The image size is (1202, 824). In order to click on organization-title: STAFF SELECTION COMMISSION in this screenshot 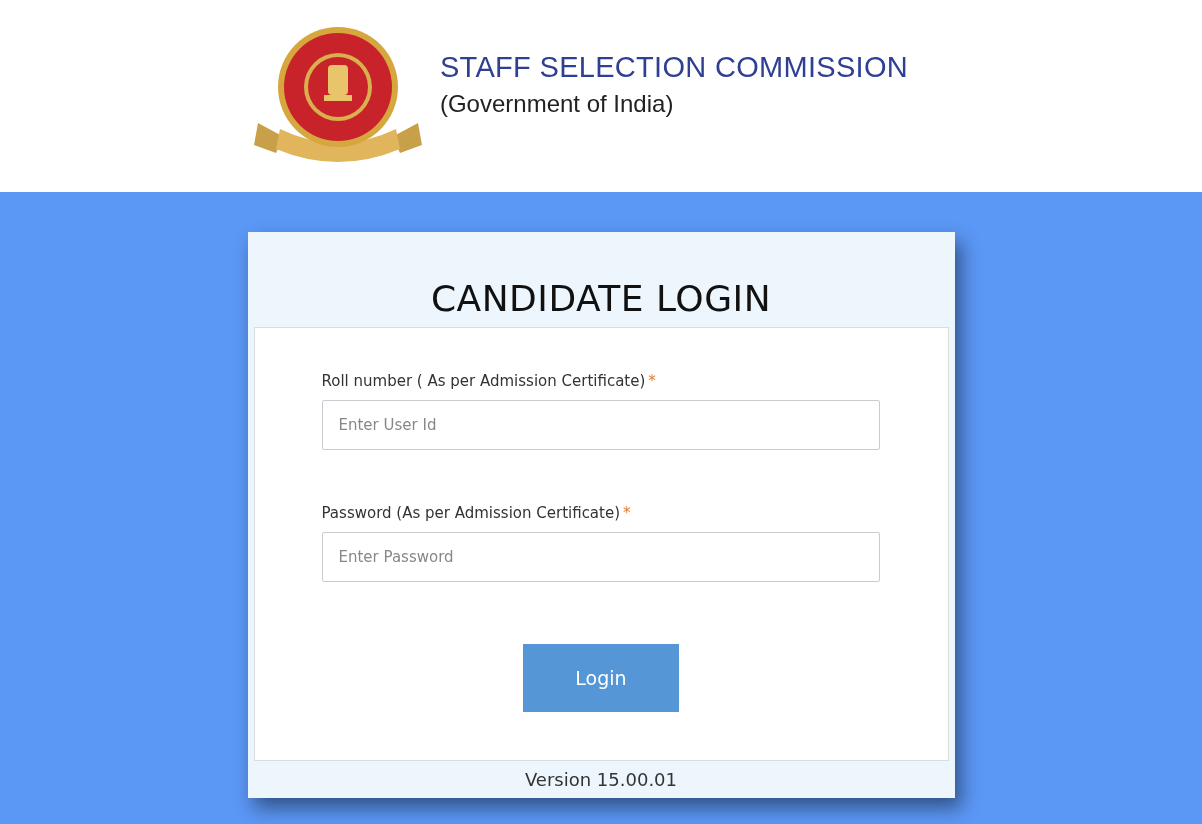, I will do `click(674, 67)`.